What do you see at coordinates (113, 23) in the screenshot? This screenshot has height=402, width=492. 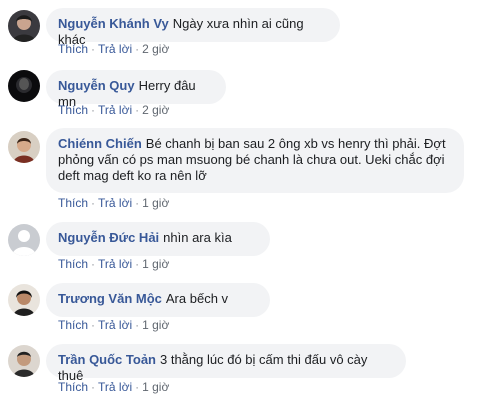 I see `comment-author: Nguyễn Khánh Vy` at bounding box center [113, 23].